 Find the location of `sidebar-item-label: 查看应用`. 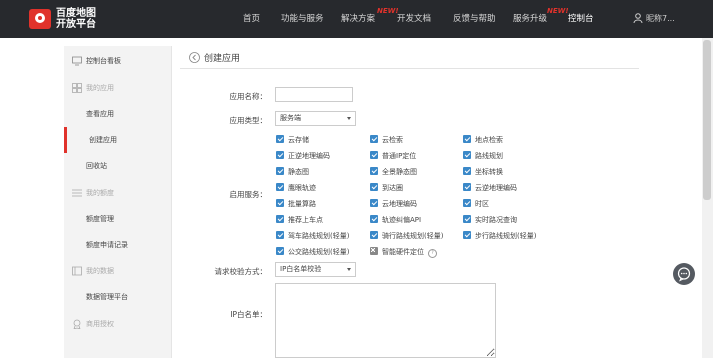

sidebar-item-label: 查看应用 is located at coordinates (100, 114).